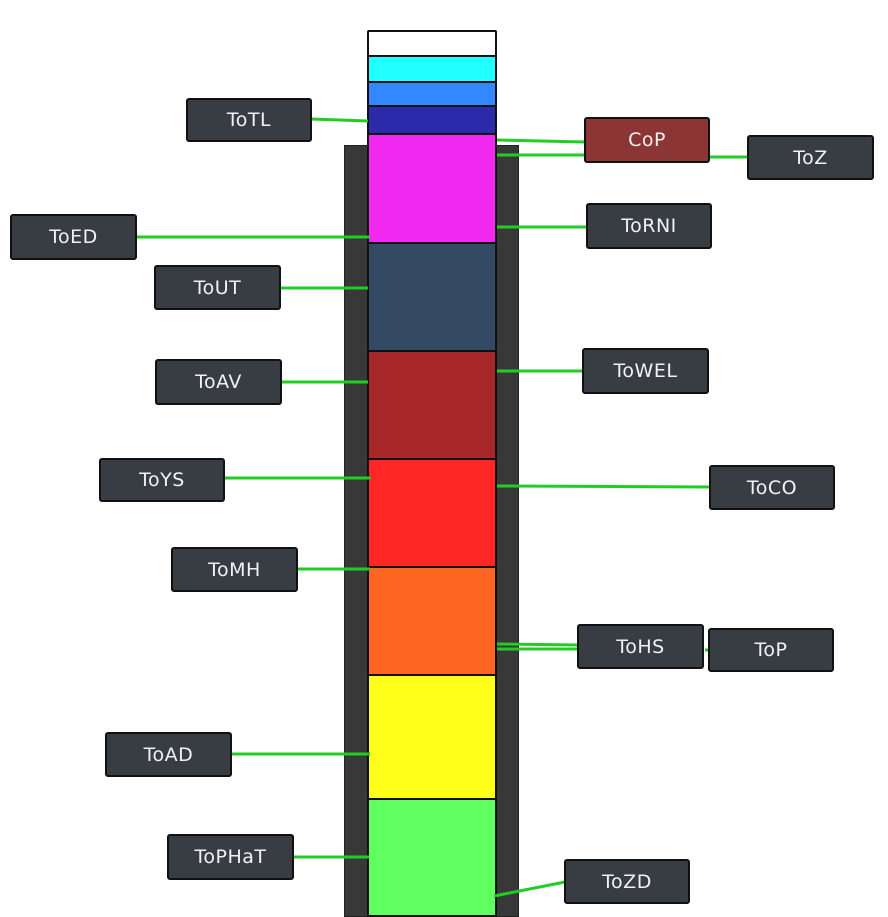 This screenshot has height=917, width=888. I want to click on label-text: CoP, so click(647, 140).